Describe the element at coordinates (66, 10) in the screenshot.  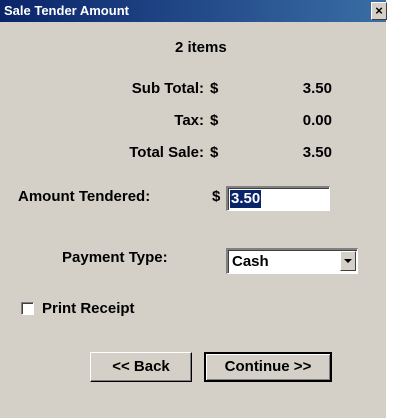
I see `window-title: Sale Tender Amount` at that location.